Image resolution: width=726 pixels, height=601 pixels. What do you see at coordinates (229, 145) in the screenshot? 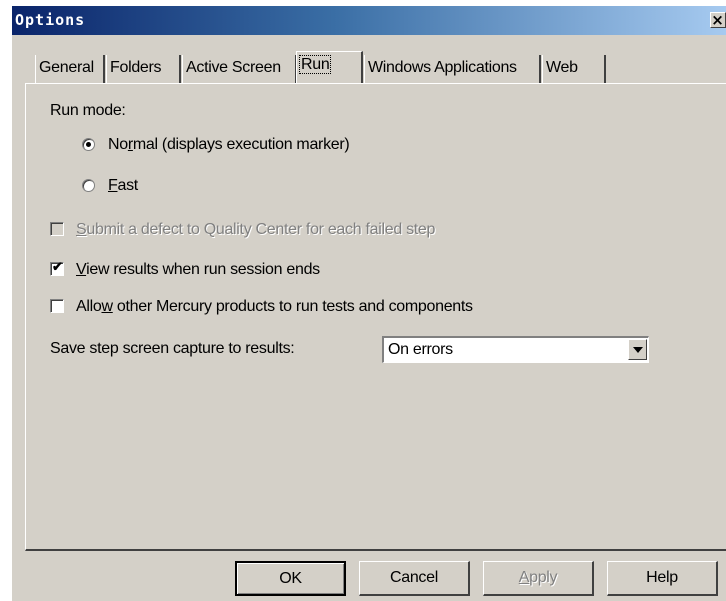
I see `run-mode-normal-label: Normal (displays execution marker)` at bounding box center [229, 145].